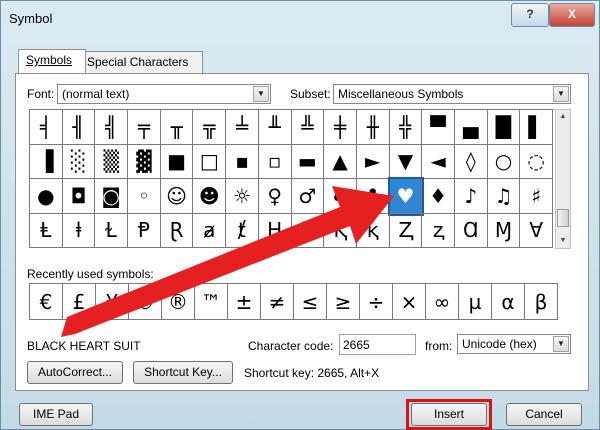 This screenshot has width=600, height=430. What do you see at coordinates (406, 230) in the screenshot?
I see `symbol-cell: Ⱬ` at bounding box center [406, 230].